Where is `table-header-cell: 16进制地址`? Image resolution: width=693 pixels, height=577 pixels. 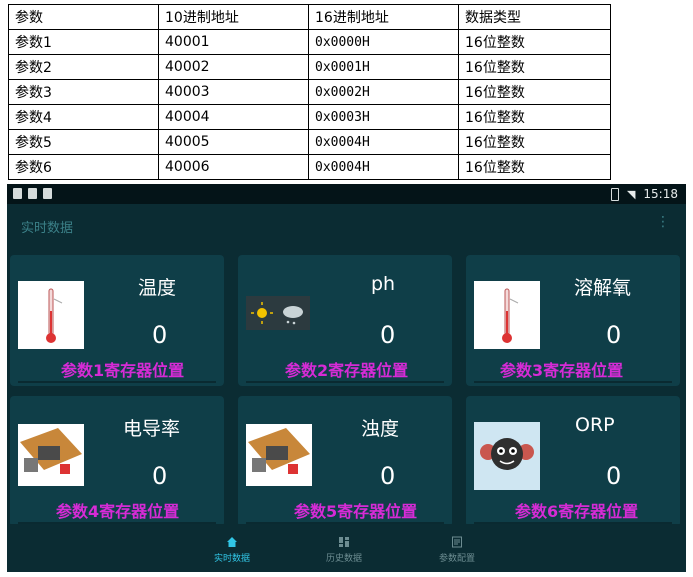
table-header-cell: 16进制地址 is located at coordinates (383, 17).